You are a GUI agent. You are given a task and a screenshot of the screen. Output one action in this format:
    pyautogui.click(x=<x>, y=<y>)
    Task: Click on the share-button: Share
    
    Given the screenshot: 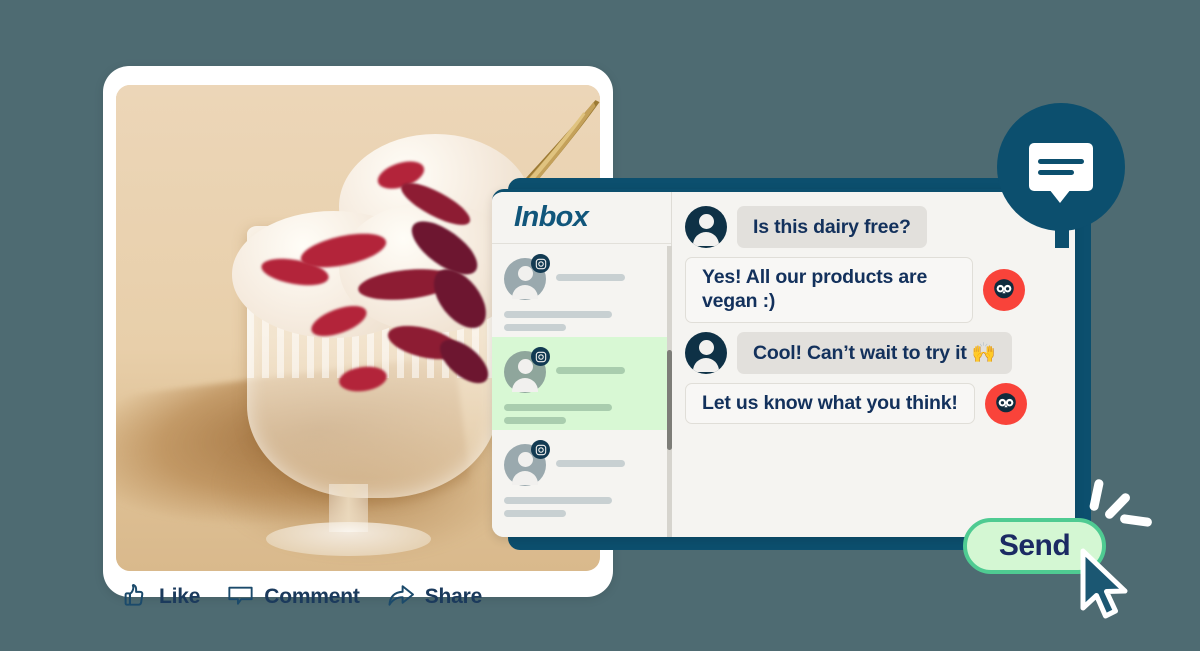 What is the action you would take?
    pyautogui.click(x=434, y=597)
    